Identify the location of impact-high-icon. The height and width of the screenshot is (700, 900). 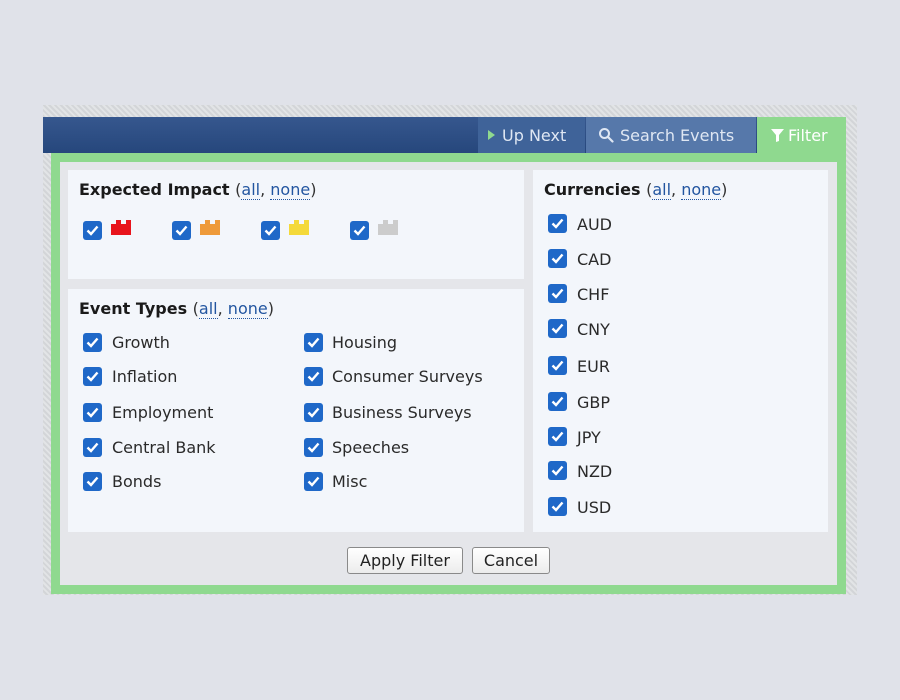
(121, 227).